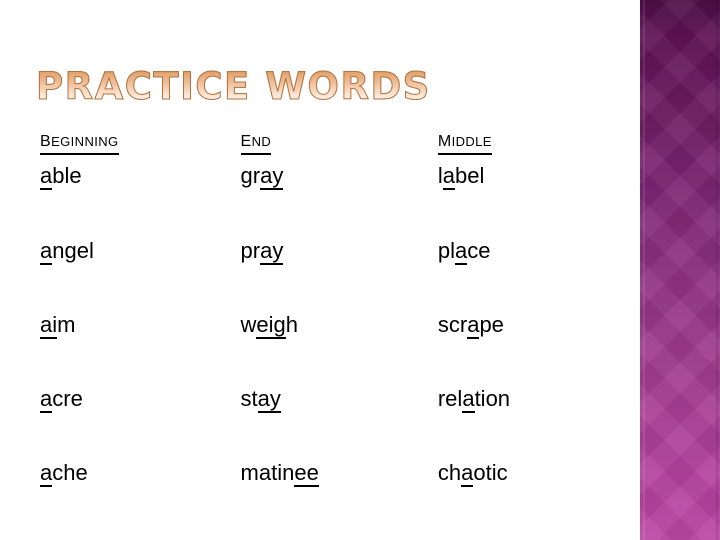 The height and width of the screenshot is (540, 720). I want to click on column-header-beginning: Beginning, so click(100, 146).